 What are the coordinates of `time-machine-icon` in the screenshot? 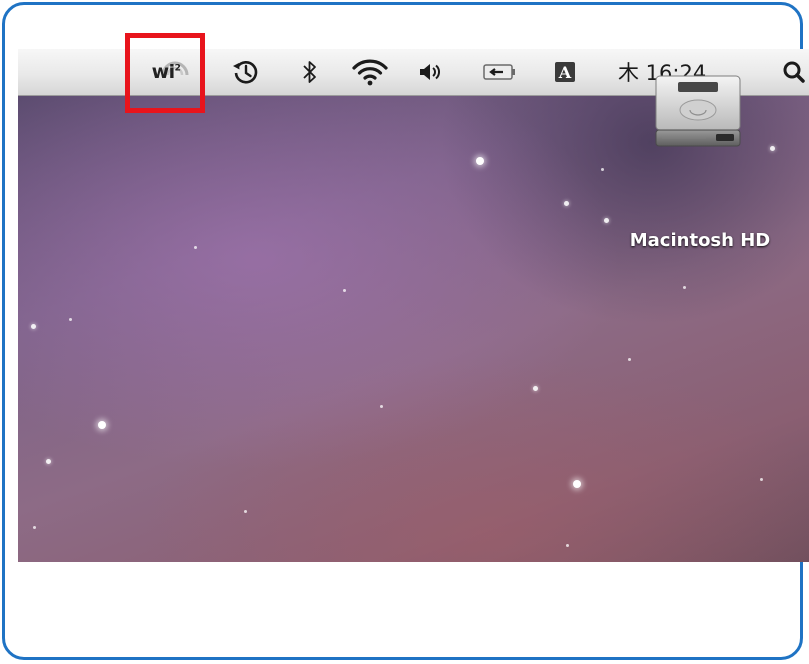 It's located at (245, 72).